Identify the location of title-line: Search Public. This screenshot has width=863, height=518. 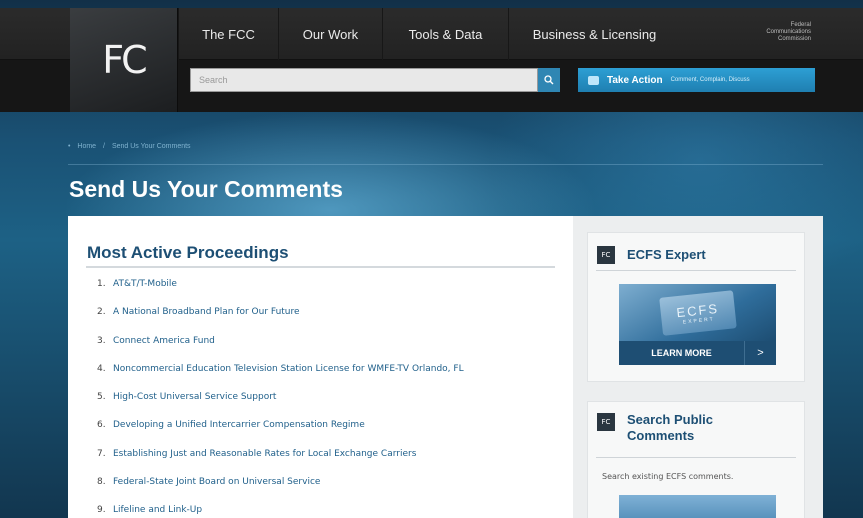
(670, 419).